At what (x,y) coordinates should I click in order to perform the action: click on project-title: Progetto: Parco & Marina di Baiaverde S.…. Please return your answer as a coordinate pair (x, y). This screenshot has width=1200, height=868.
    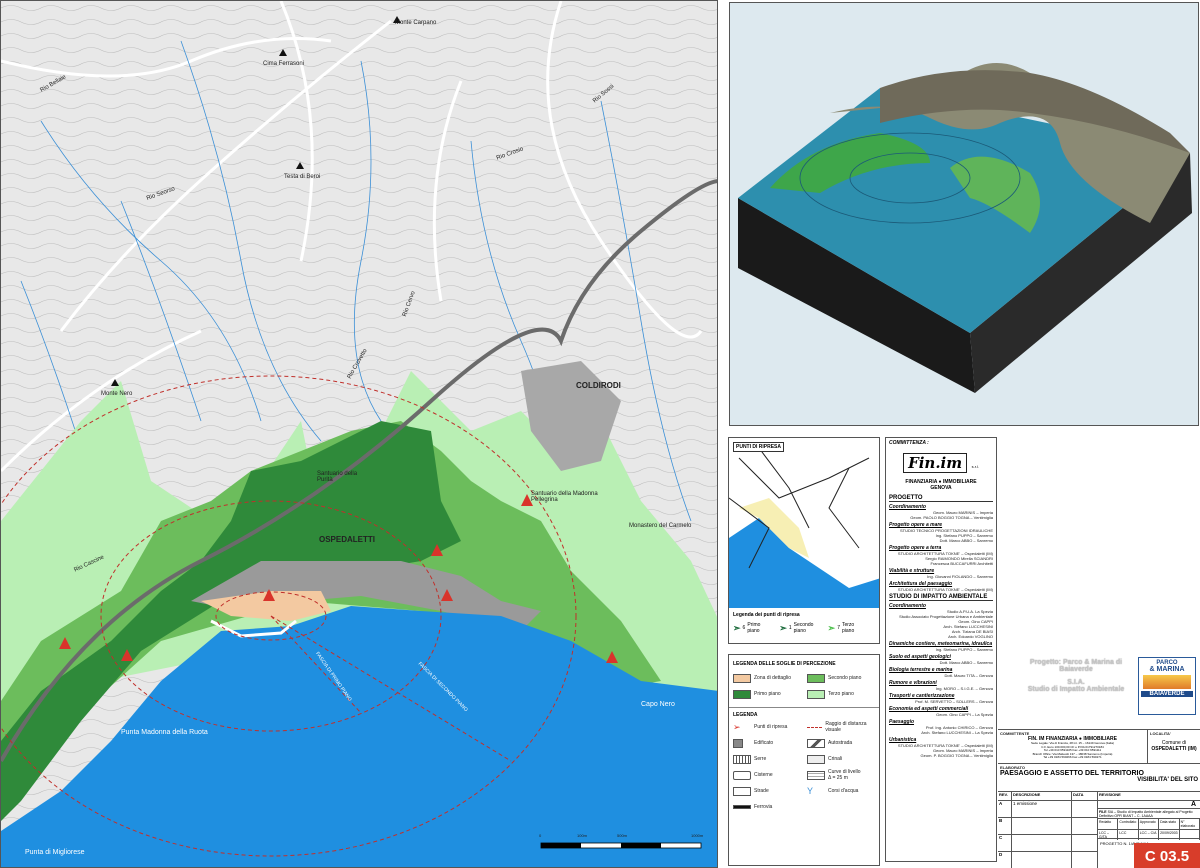
    Looking at the image, I should click on (1076, 676).